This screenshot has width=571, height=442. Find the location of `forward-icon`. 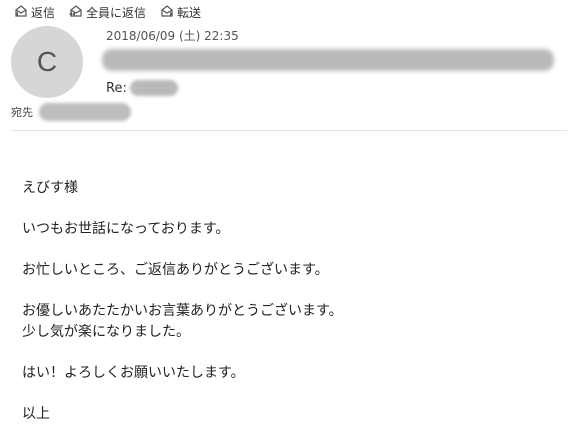

forward-icon is located at coordinates (168, 12).